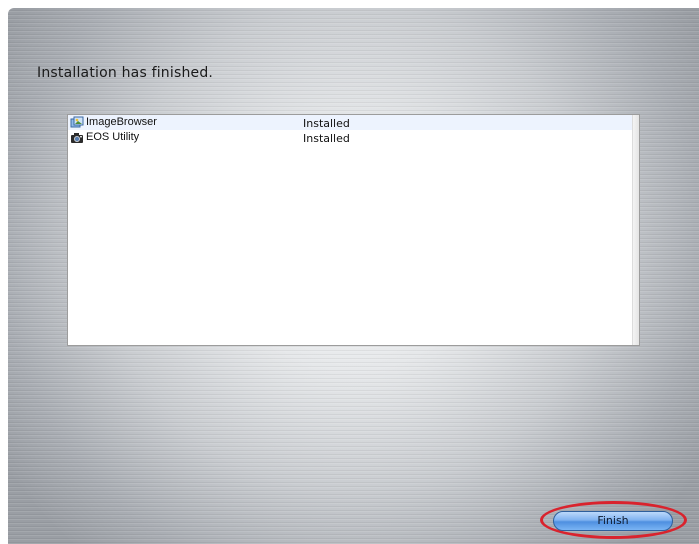  What do you see at coordinates (613, 521) in the screenshot?
I see `finish-button: Finish` at bounding box center [613, 521].